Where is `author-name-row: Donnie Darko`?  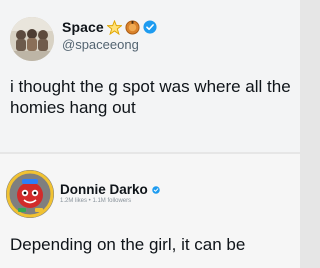 author-name-row: Donnie Darko is located at coordinates (110, 189).